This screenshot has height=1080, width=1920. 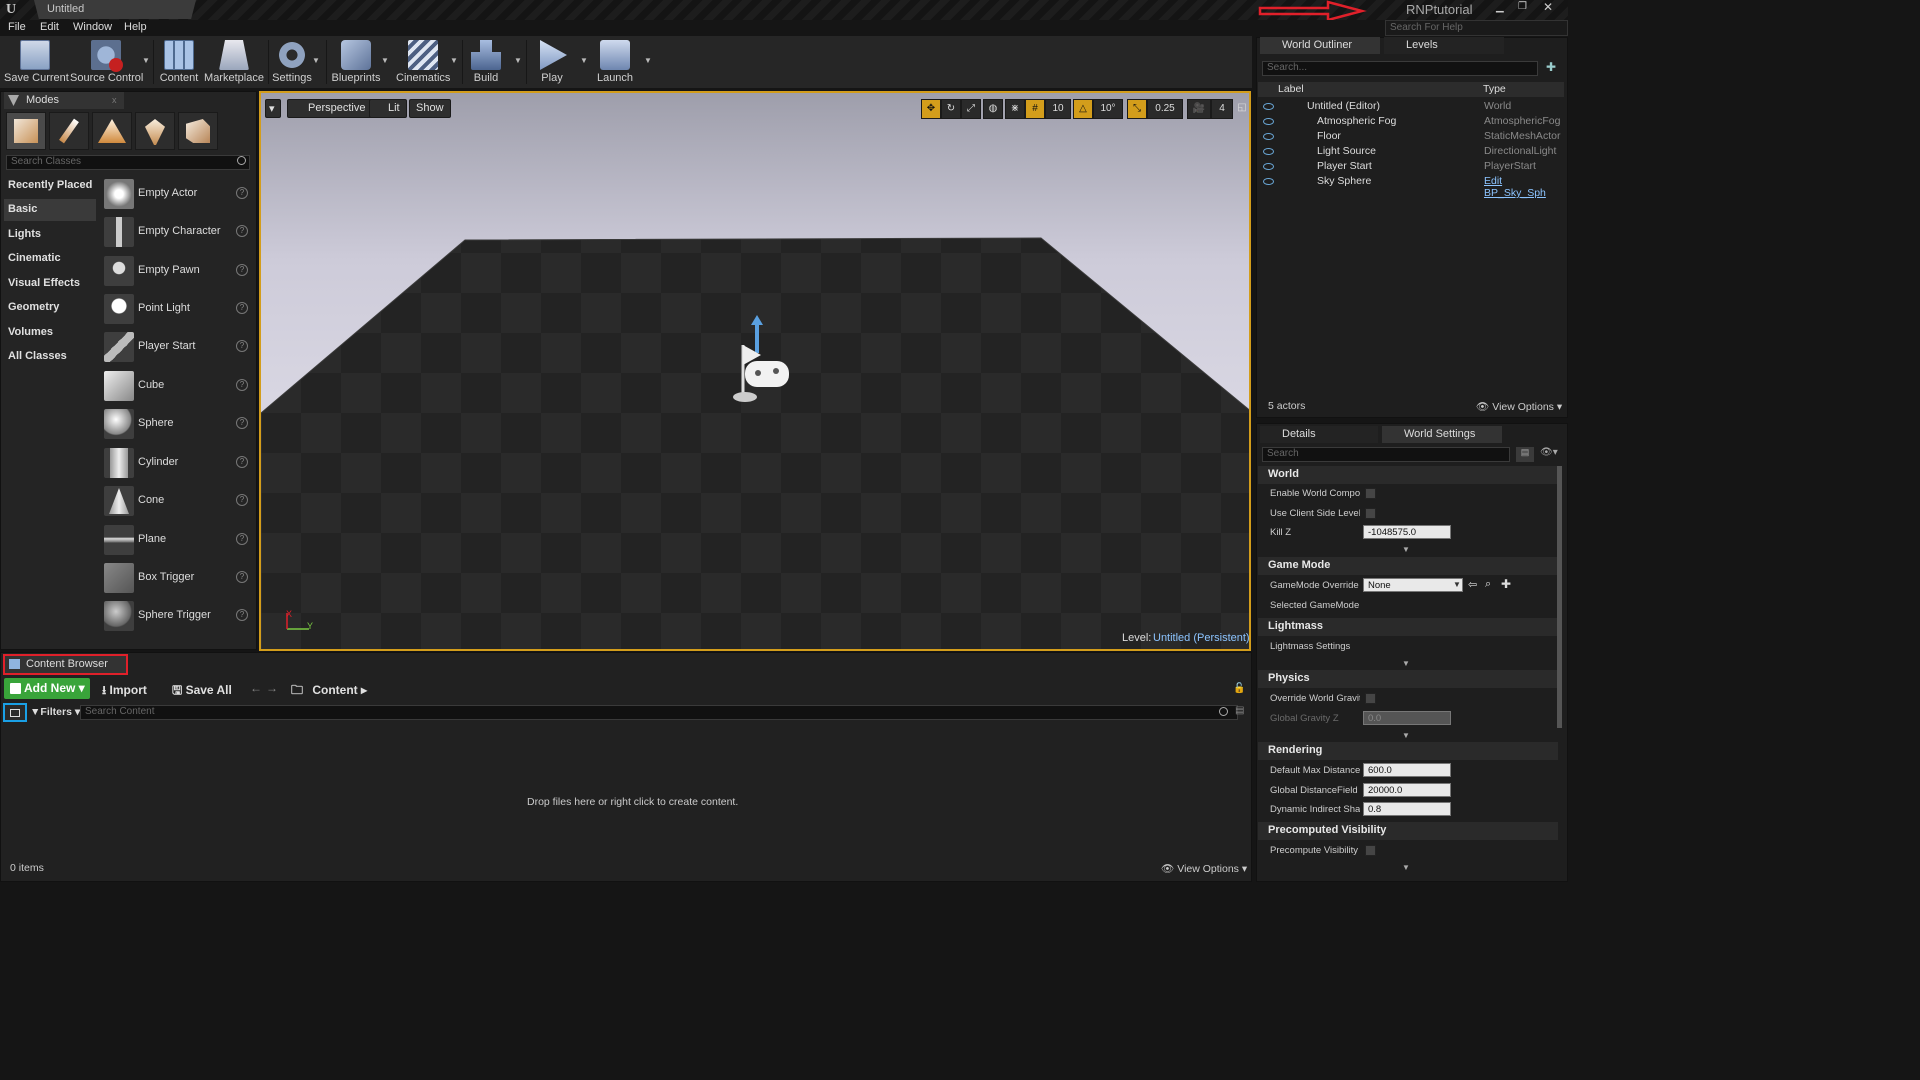 What do you see at coordinates (256, 688) in the screenshot?
I see `back-arrow-icon: ←` at bounding box center [256, 688].